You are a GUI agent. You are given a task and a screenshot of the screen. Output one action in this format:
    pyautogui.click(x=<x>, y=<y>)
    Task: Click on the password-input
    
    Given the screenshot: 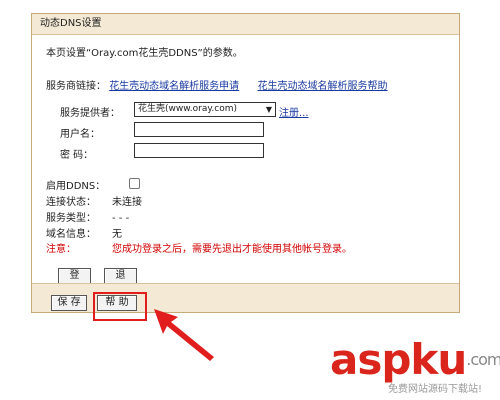 What is the action you would take?
    pyautogui.click(x=199, y=150)
    